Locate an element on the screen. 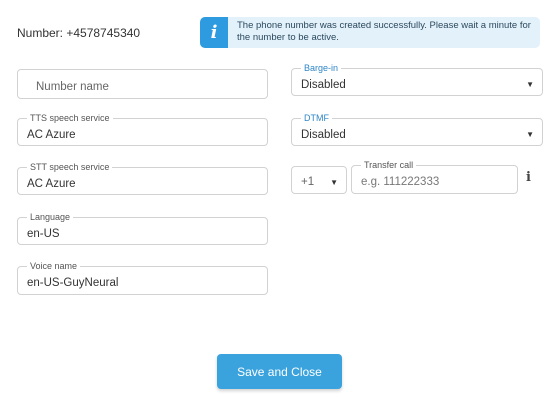  stt-service-label: STT speech service is located at coordinates (70, 167).